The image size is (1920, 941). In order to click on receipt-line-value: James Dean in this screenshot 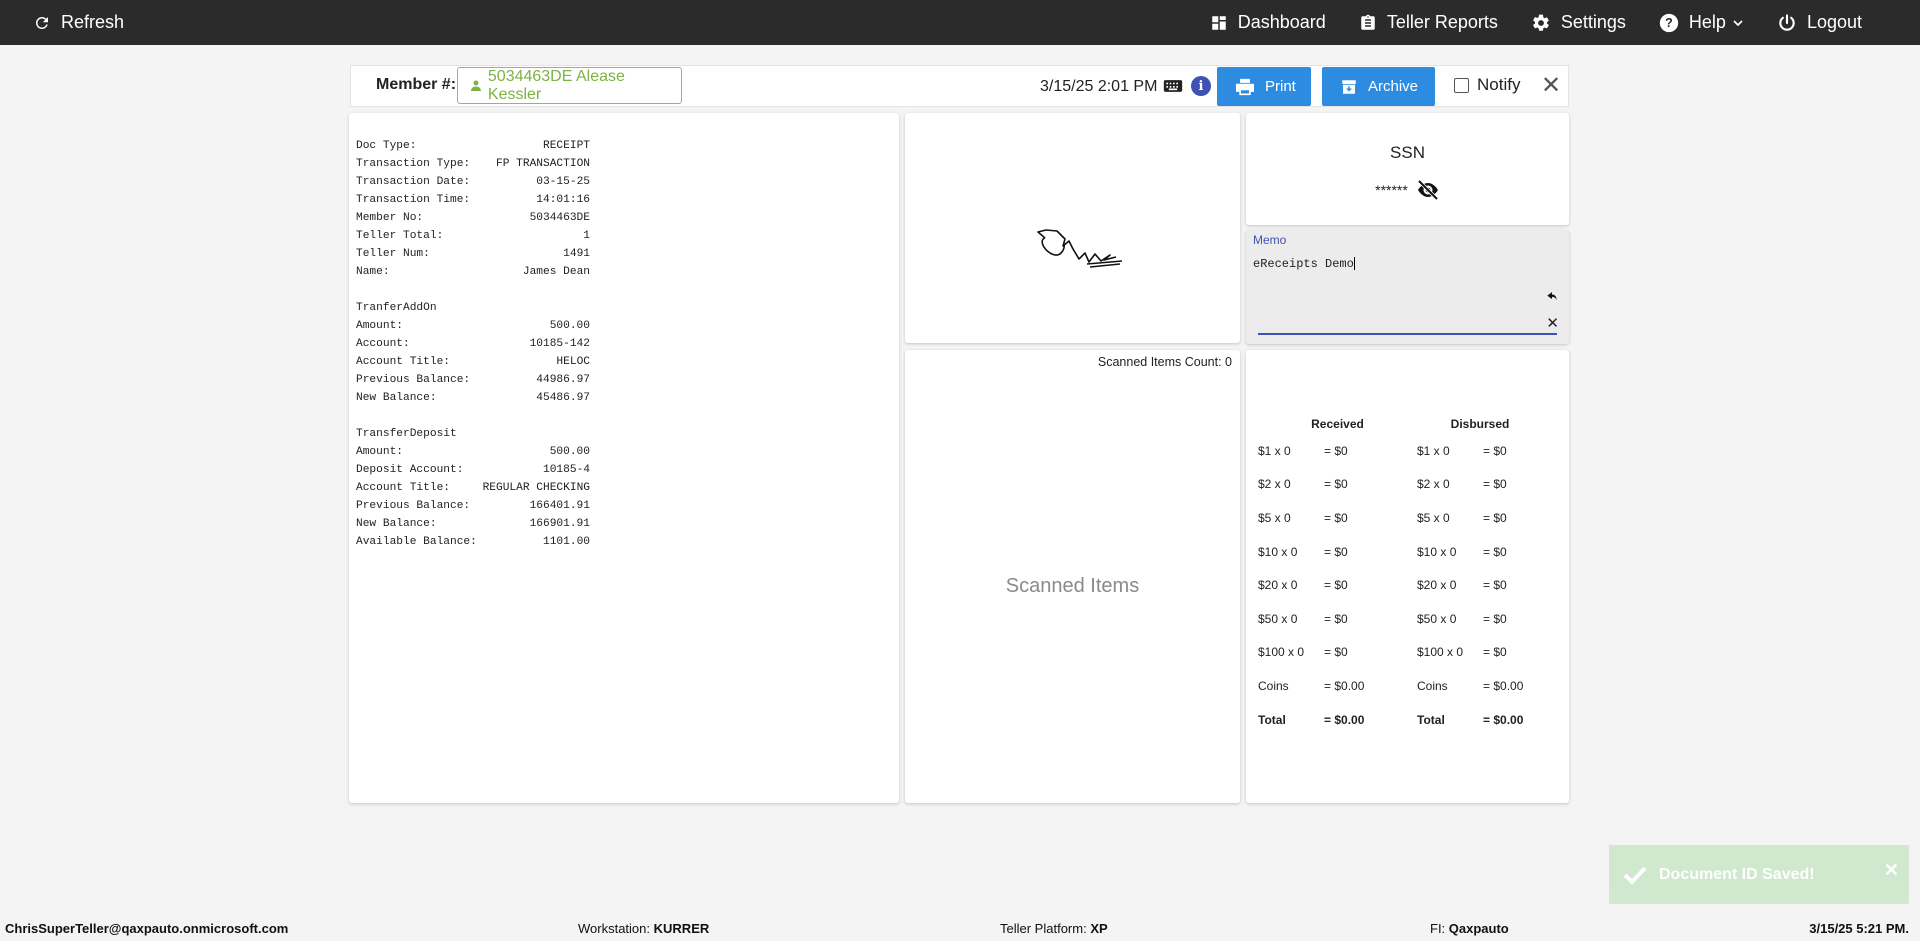, I will do `click(556, 272)`.